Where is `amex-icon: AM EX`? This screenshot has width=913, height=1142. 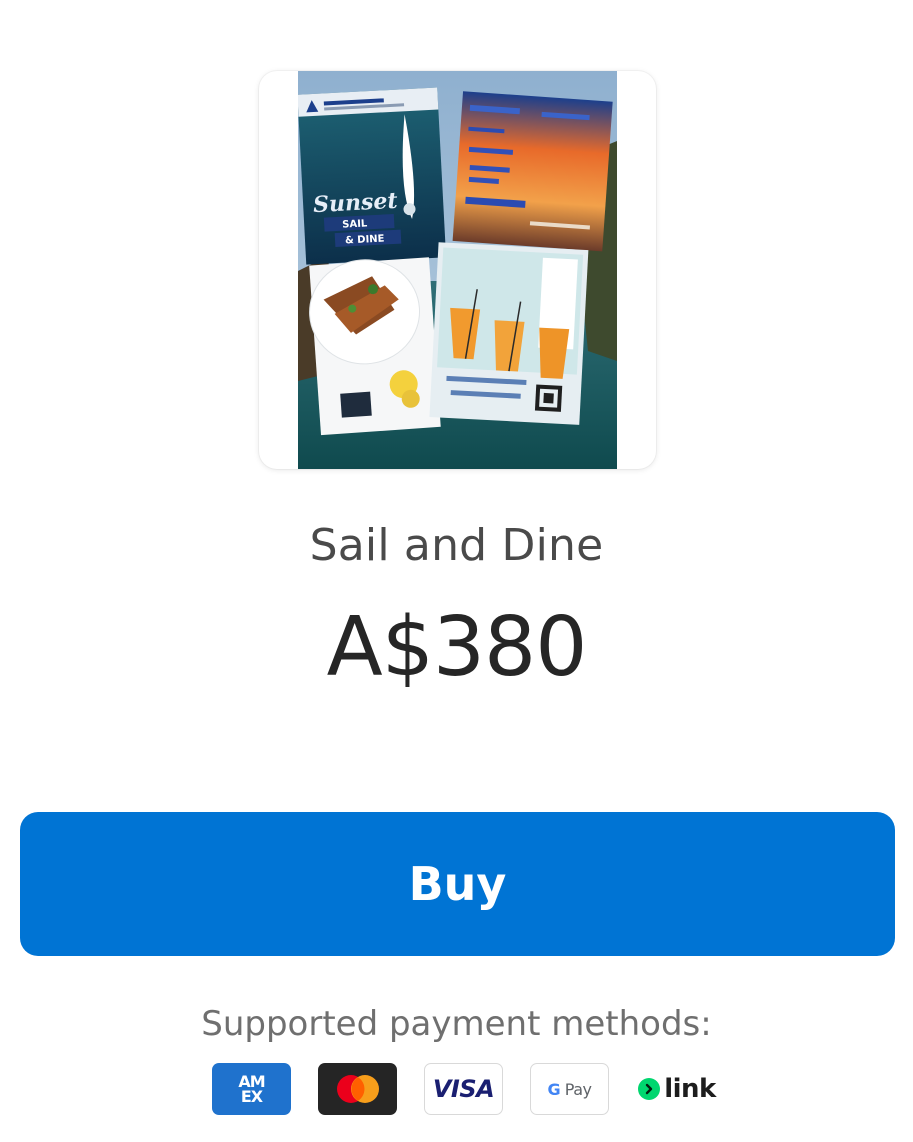
amex-icon: AM EX is located at coordinates (251, 1089).